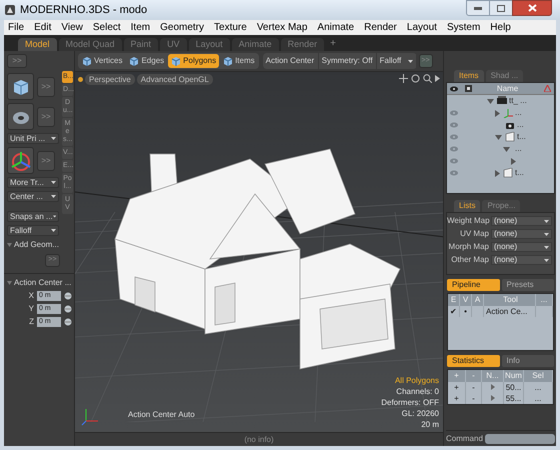  I want to click on add-tab-button: +, so click(333, 43).